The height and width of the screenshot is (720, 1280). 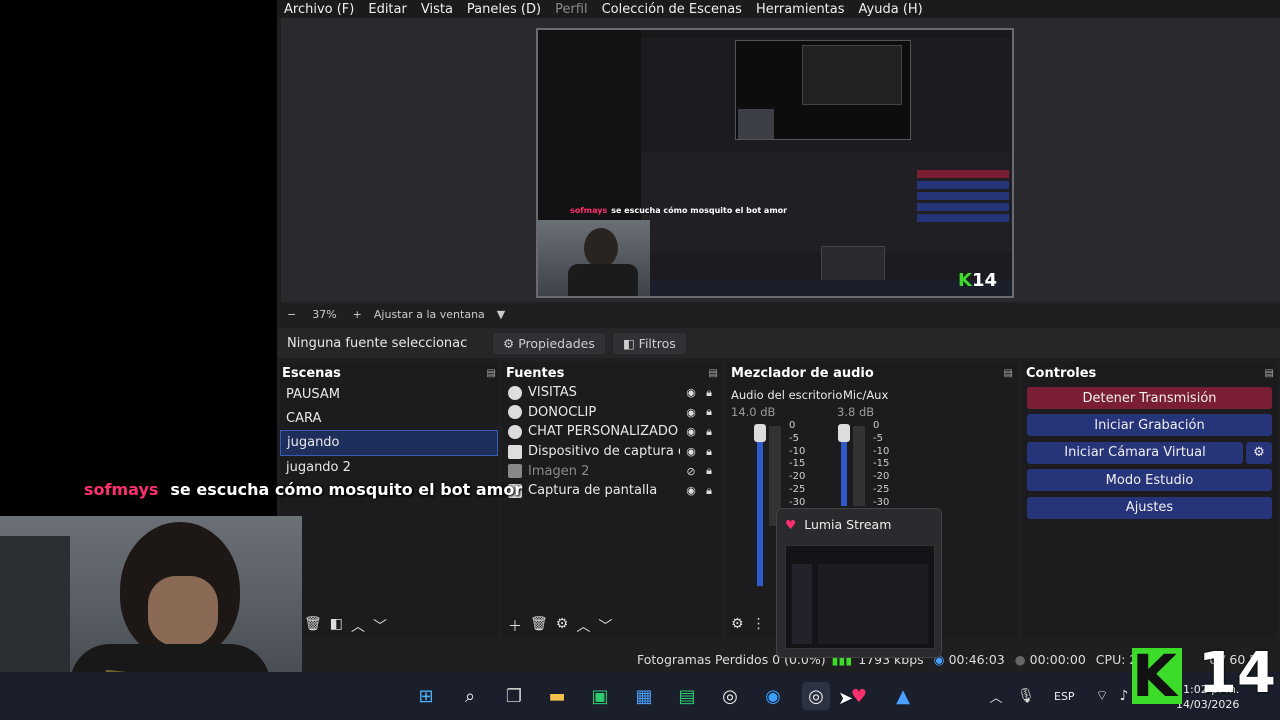 I want to click on chevron-up-icon: ︿, so click(x=996, y=696).